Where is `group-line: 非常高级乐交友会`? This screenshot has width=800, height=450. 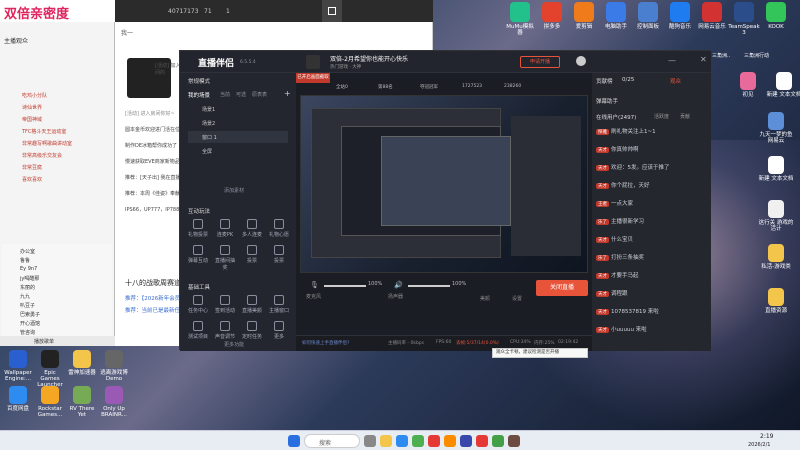
group-line: 非常高级乐交友会 is located at coordinates (42, 155).